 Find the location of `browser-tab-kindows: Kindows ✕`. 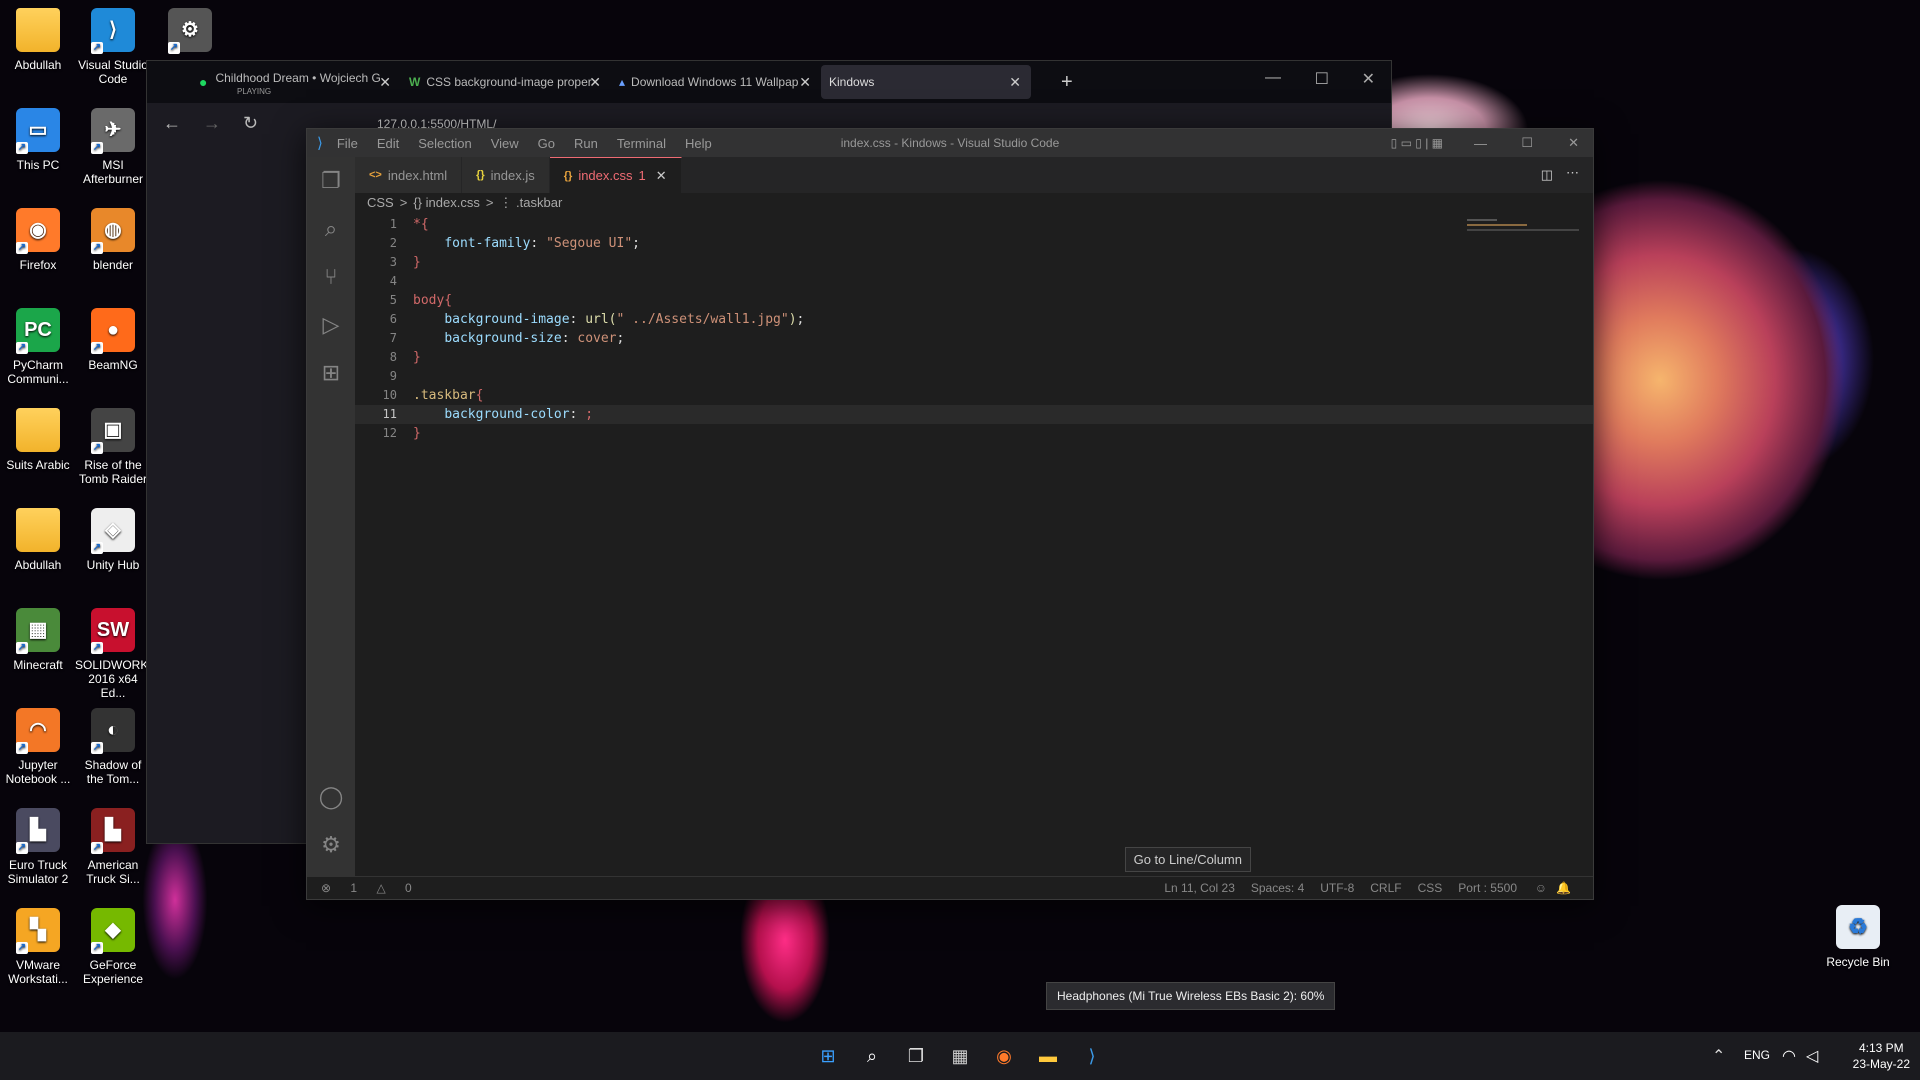

browser-tab-kindows: Kindows ✕ is located at coordinates (926, 82).